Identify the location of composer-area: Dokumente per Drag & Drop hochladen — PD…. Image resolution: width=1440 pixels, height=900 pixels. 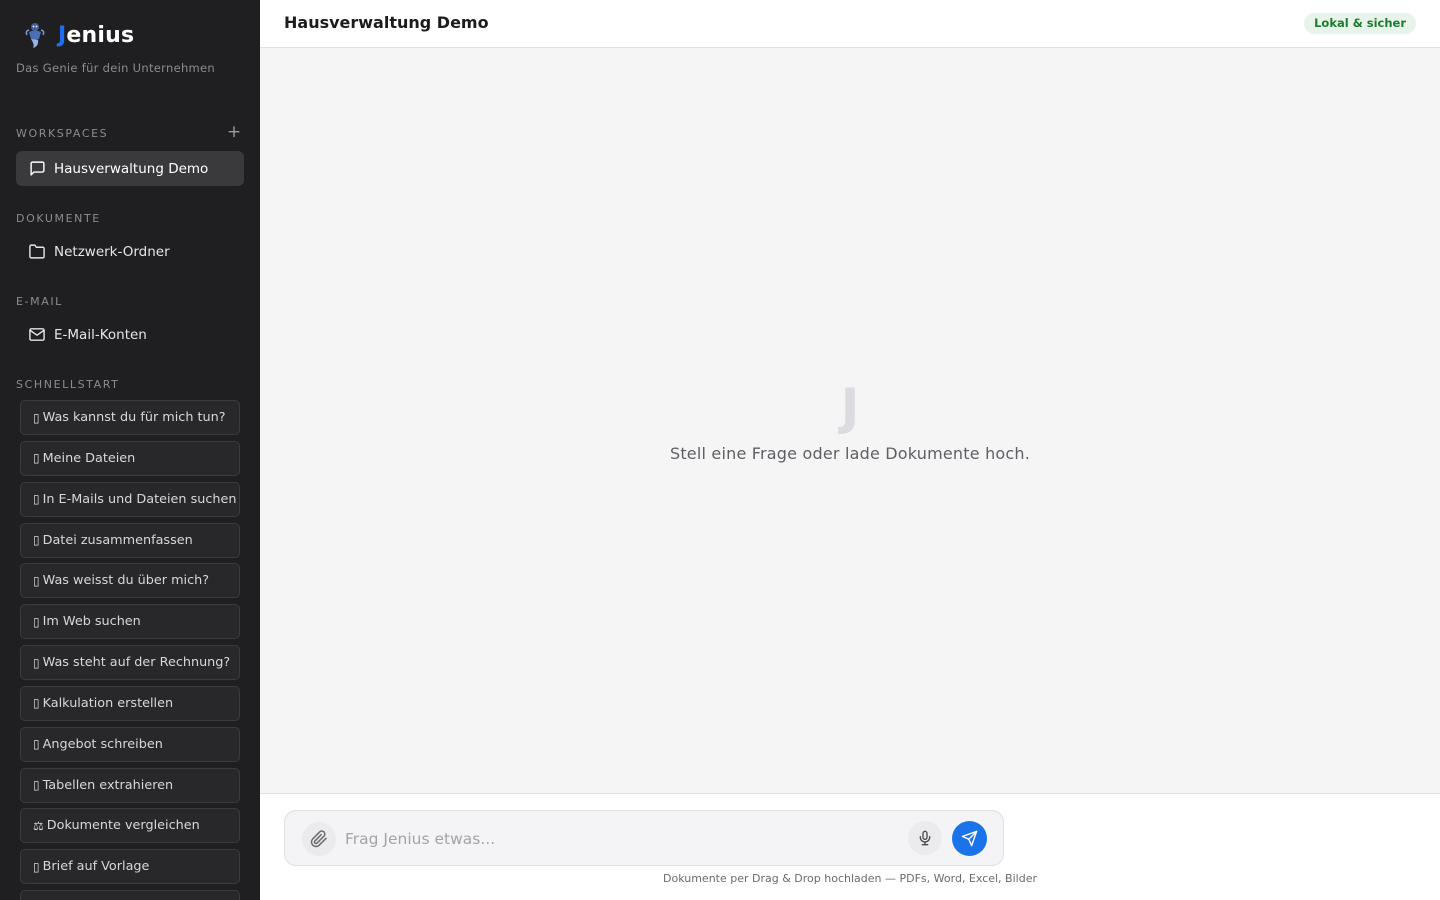
(850, 846).